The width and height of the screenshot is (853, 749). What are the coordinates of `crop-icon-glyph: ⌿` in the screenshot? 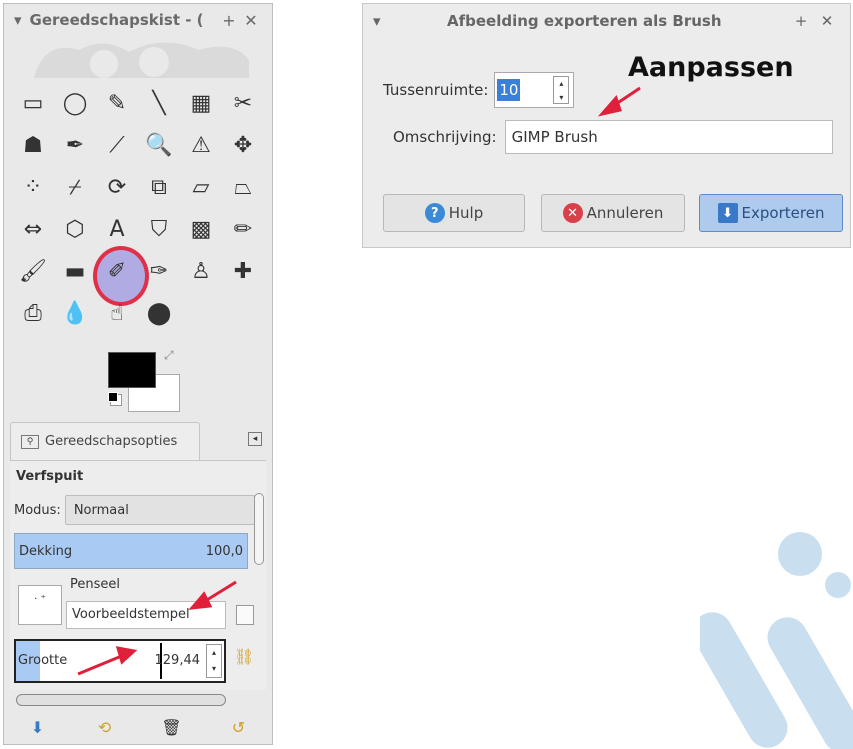 It's located at (75, 187).